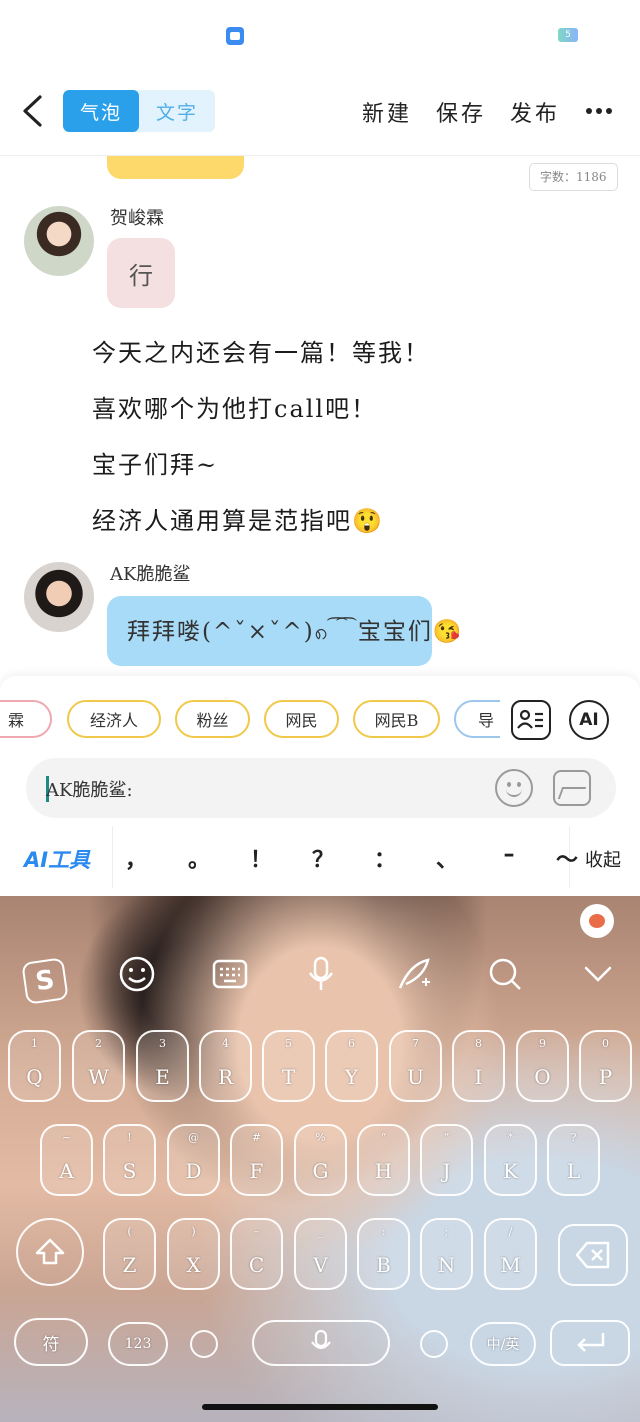  I want to click on more-icon, so click(599, 111).